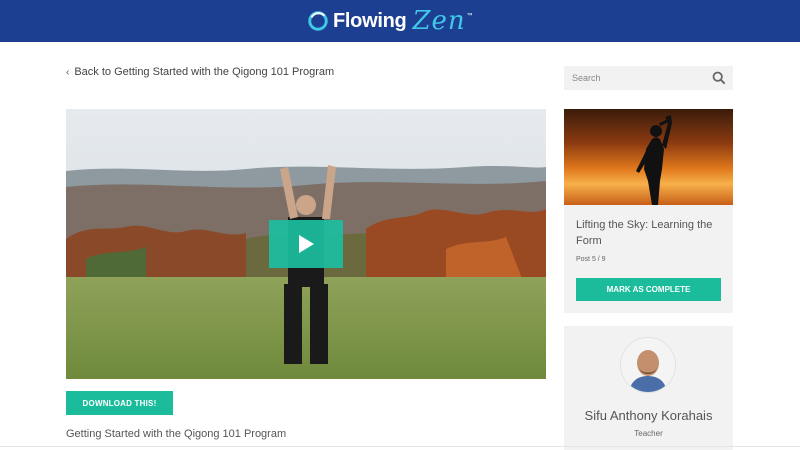  What do you see at coordinates (719, 78) in the screenshot?
I see `search-icon` at bounding box center [719, 78].